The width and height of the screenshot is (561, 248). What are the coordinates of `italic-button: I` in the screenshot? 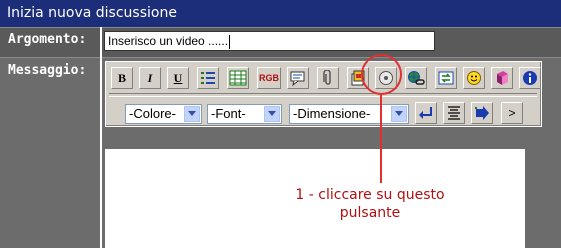 It's located at (150, 78).